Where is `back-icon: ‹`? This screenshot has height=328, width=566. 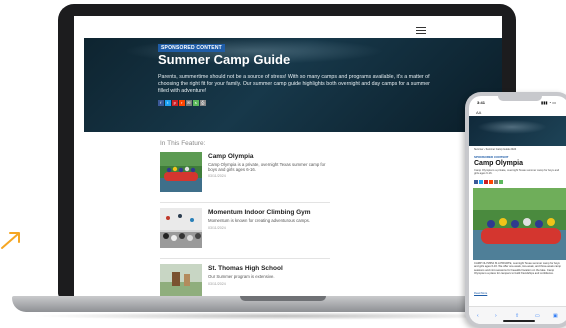 back-icon: ‹ is located at coordinates (478, 316).